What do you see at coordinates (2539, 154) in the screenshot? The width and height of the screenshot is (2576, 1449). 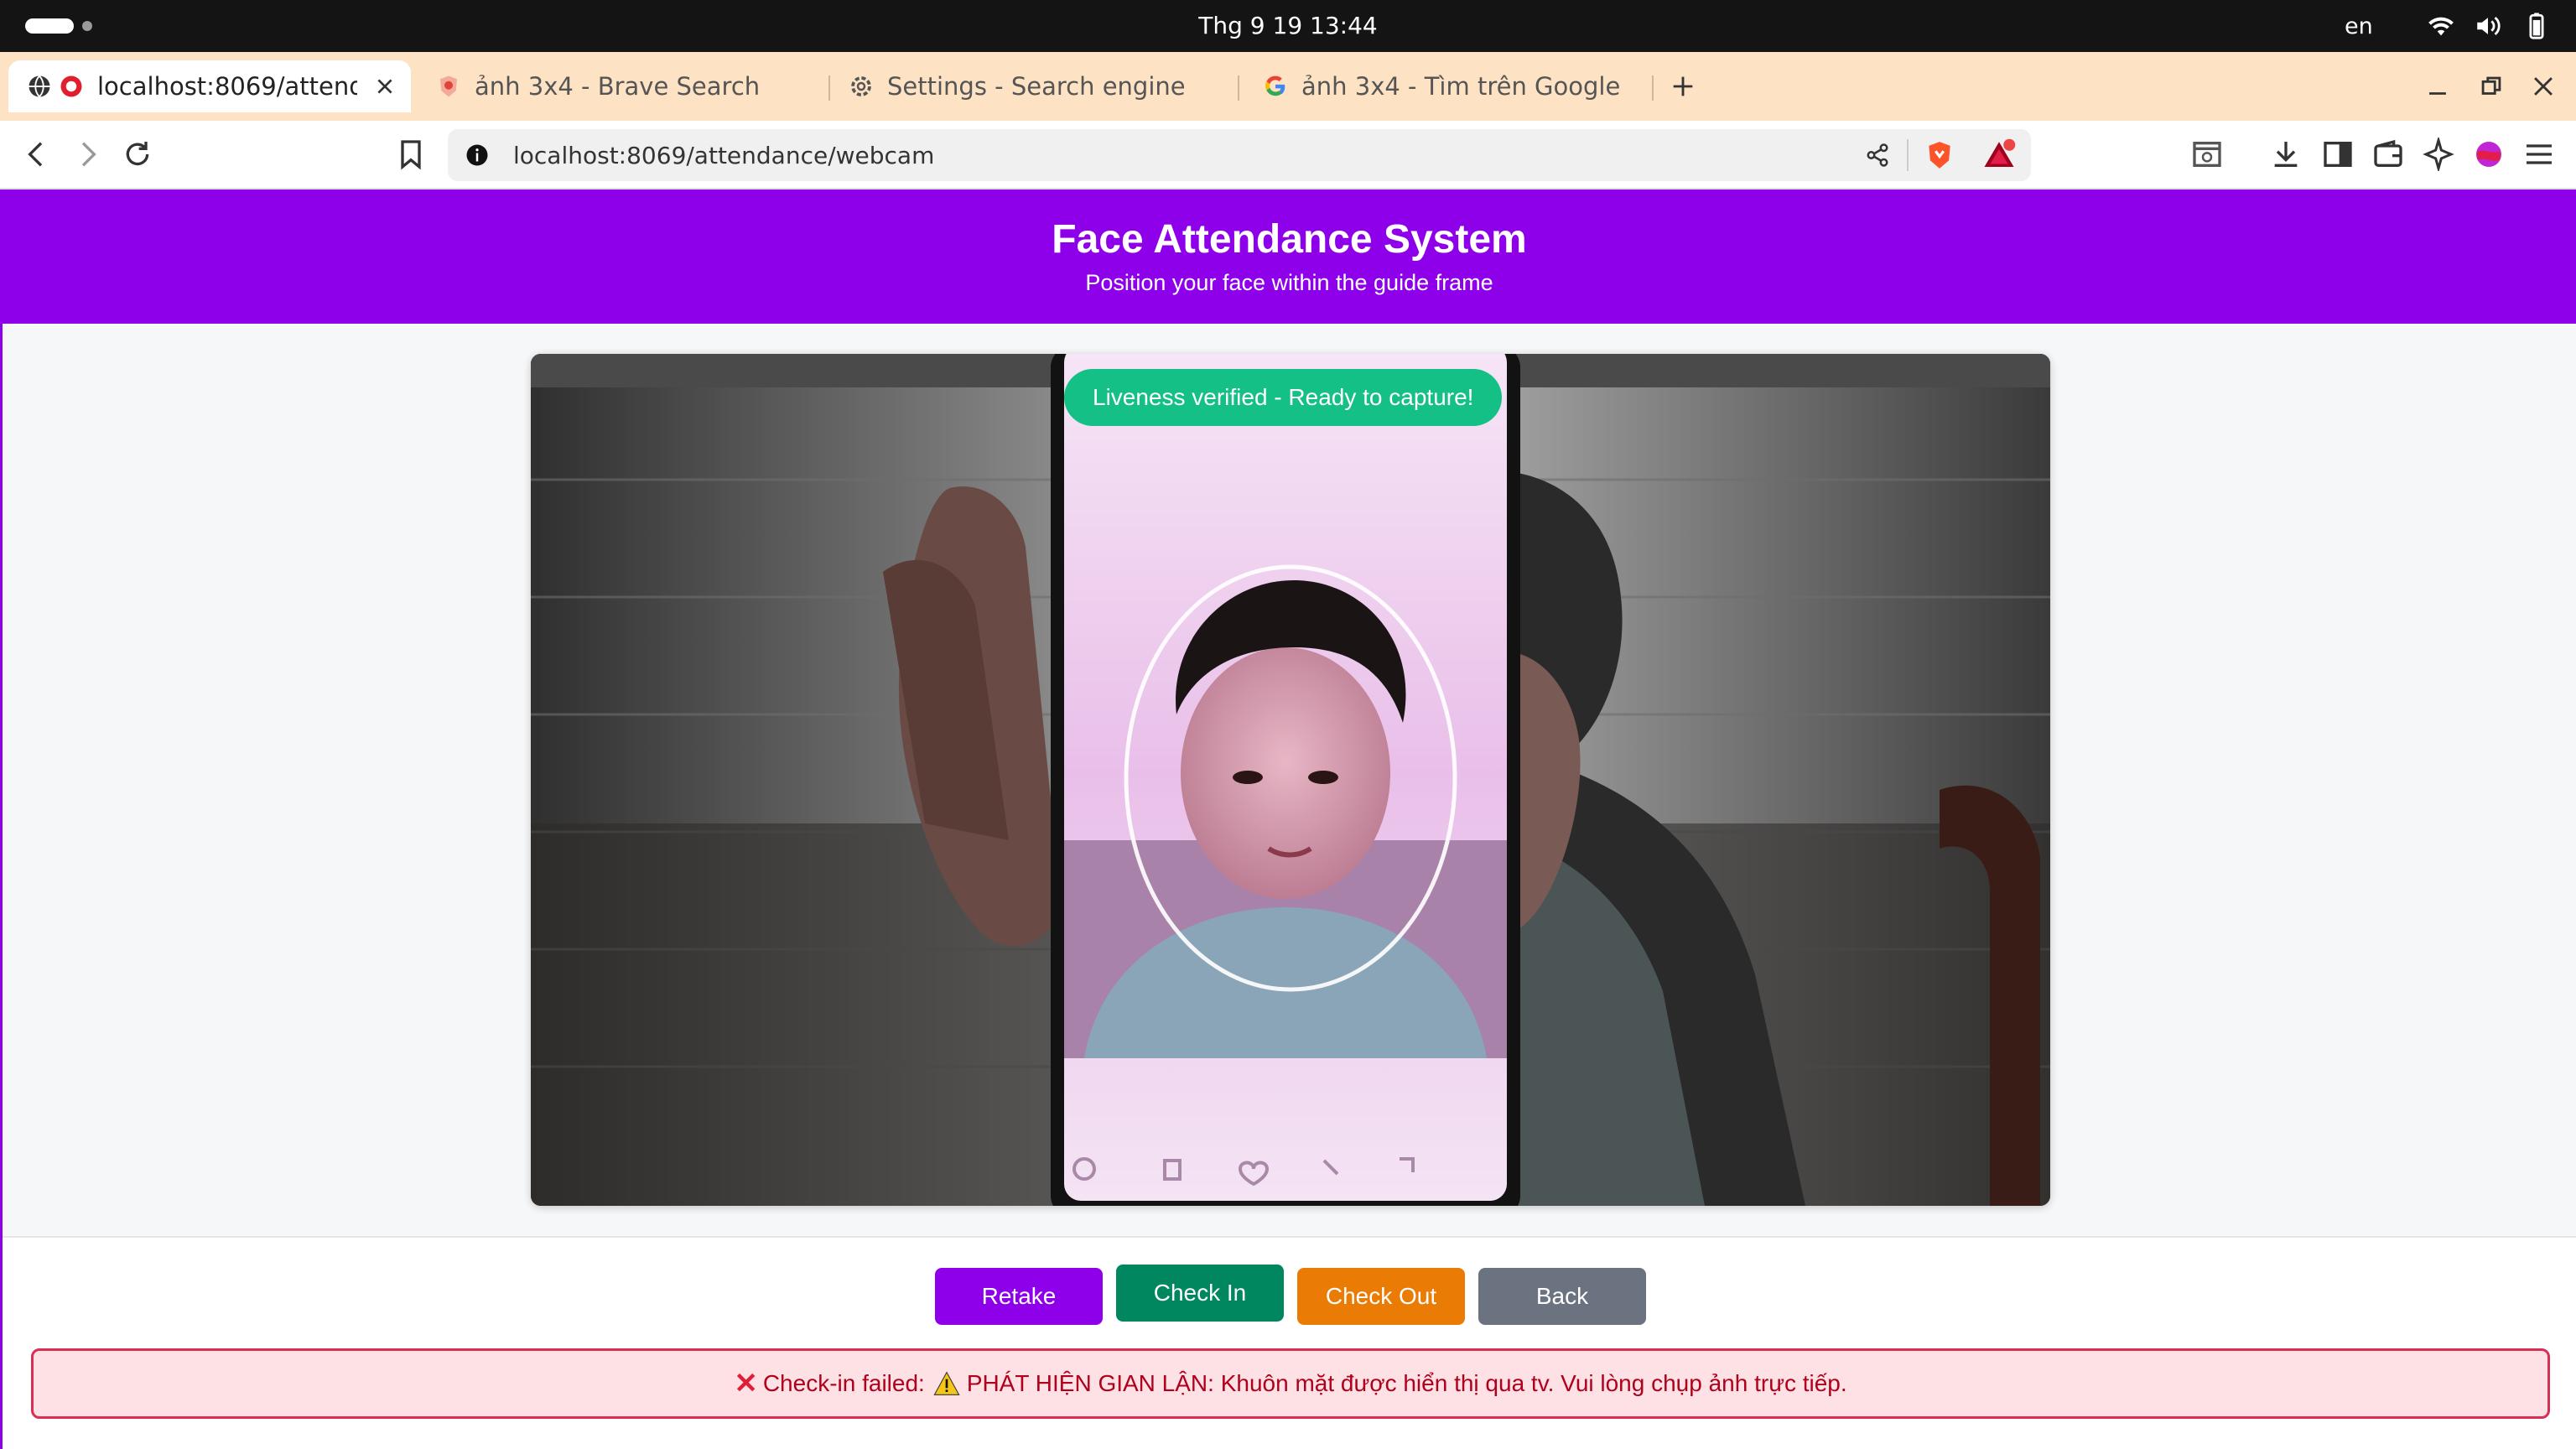 I see `menu-icon` at bounding box center [2539, 154].